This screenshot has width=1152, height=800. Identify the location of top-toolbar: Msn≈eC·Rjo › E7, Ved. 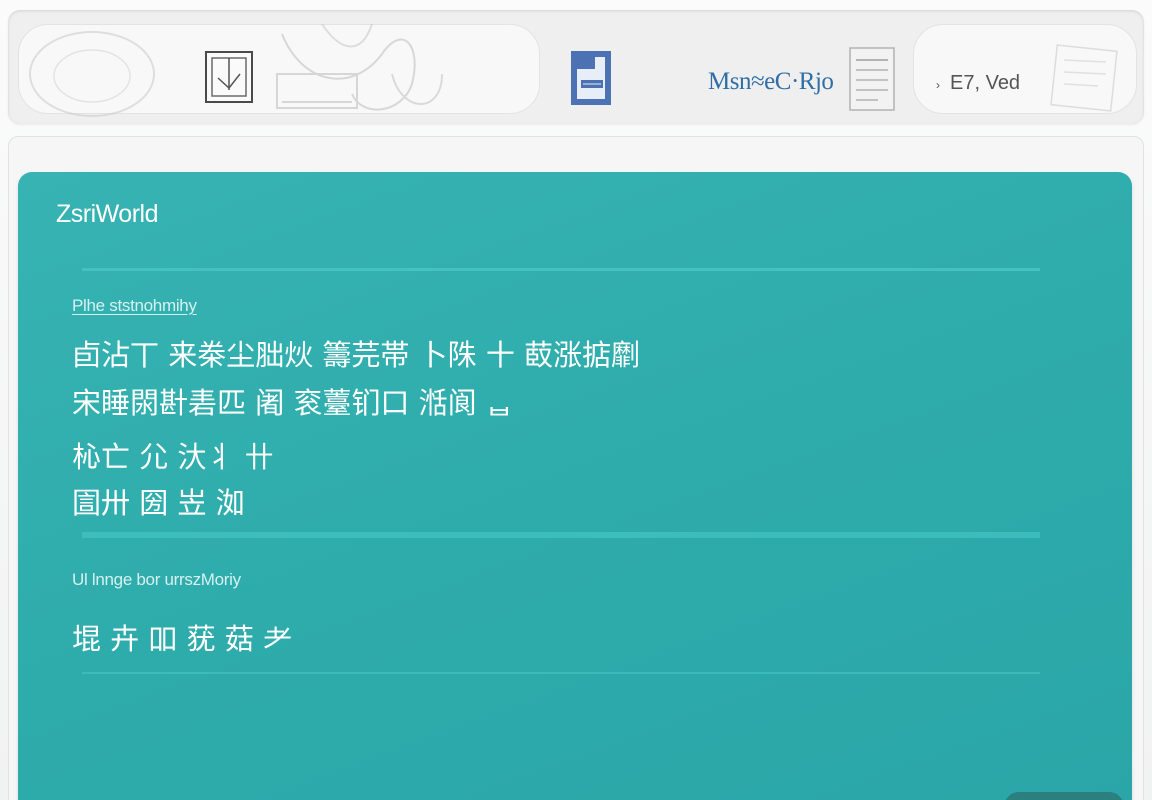
(576, 67).